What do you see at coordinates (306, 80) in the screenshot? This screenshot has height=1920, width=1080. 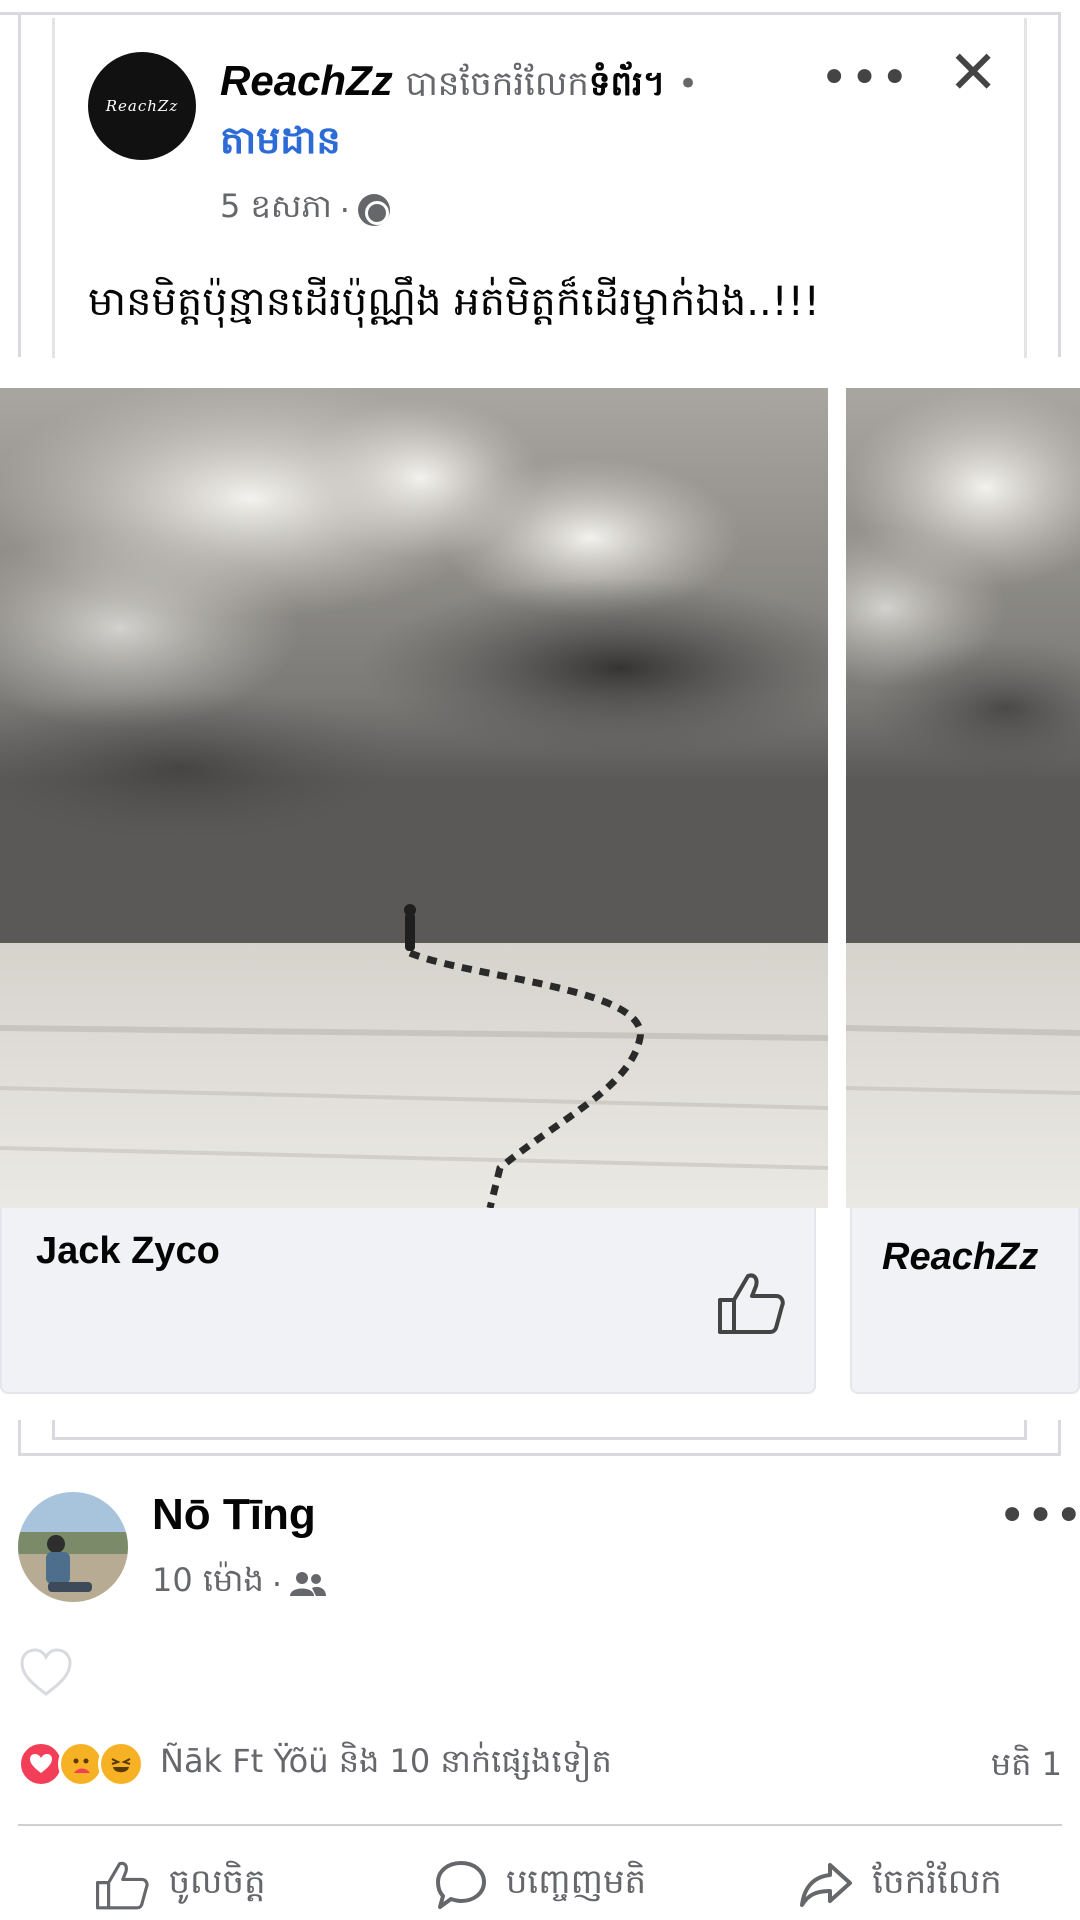 I see `shared-author-name: ReachZz` at bounding box center [306, 80].